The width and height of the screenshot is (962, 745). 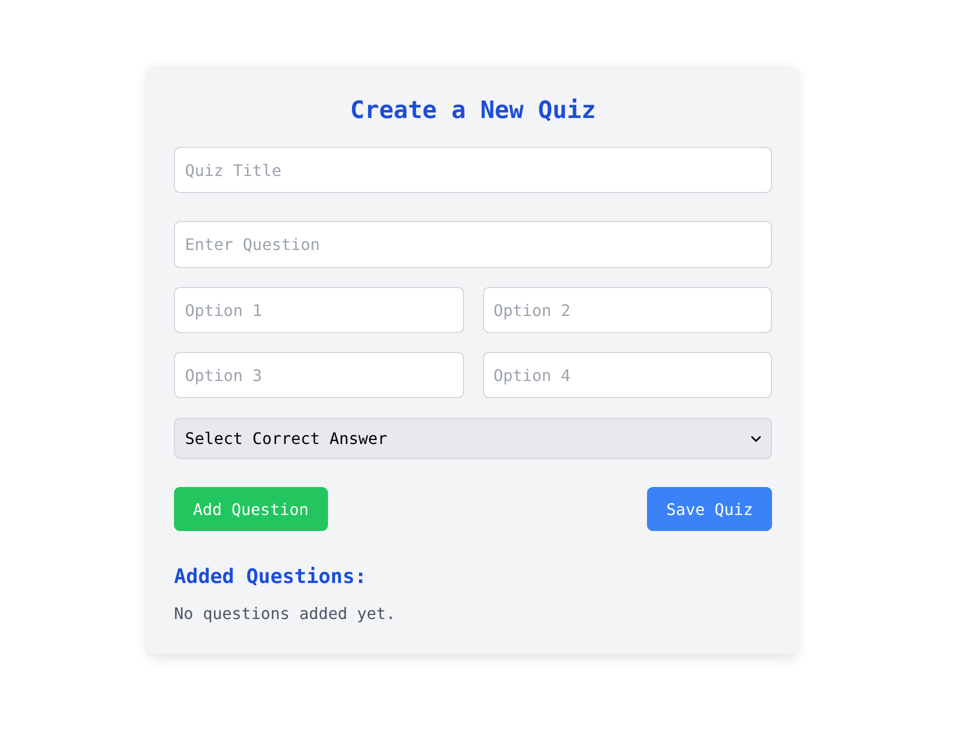 What do you see at coordinates (251, 509) in the screenshot?
I see `add-question-button: Add Question` at bounding box center [251, 509].